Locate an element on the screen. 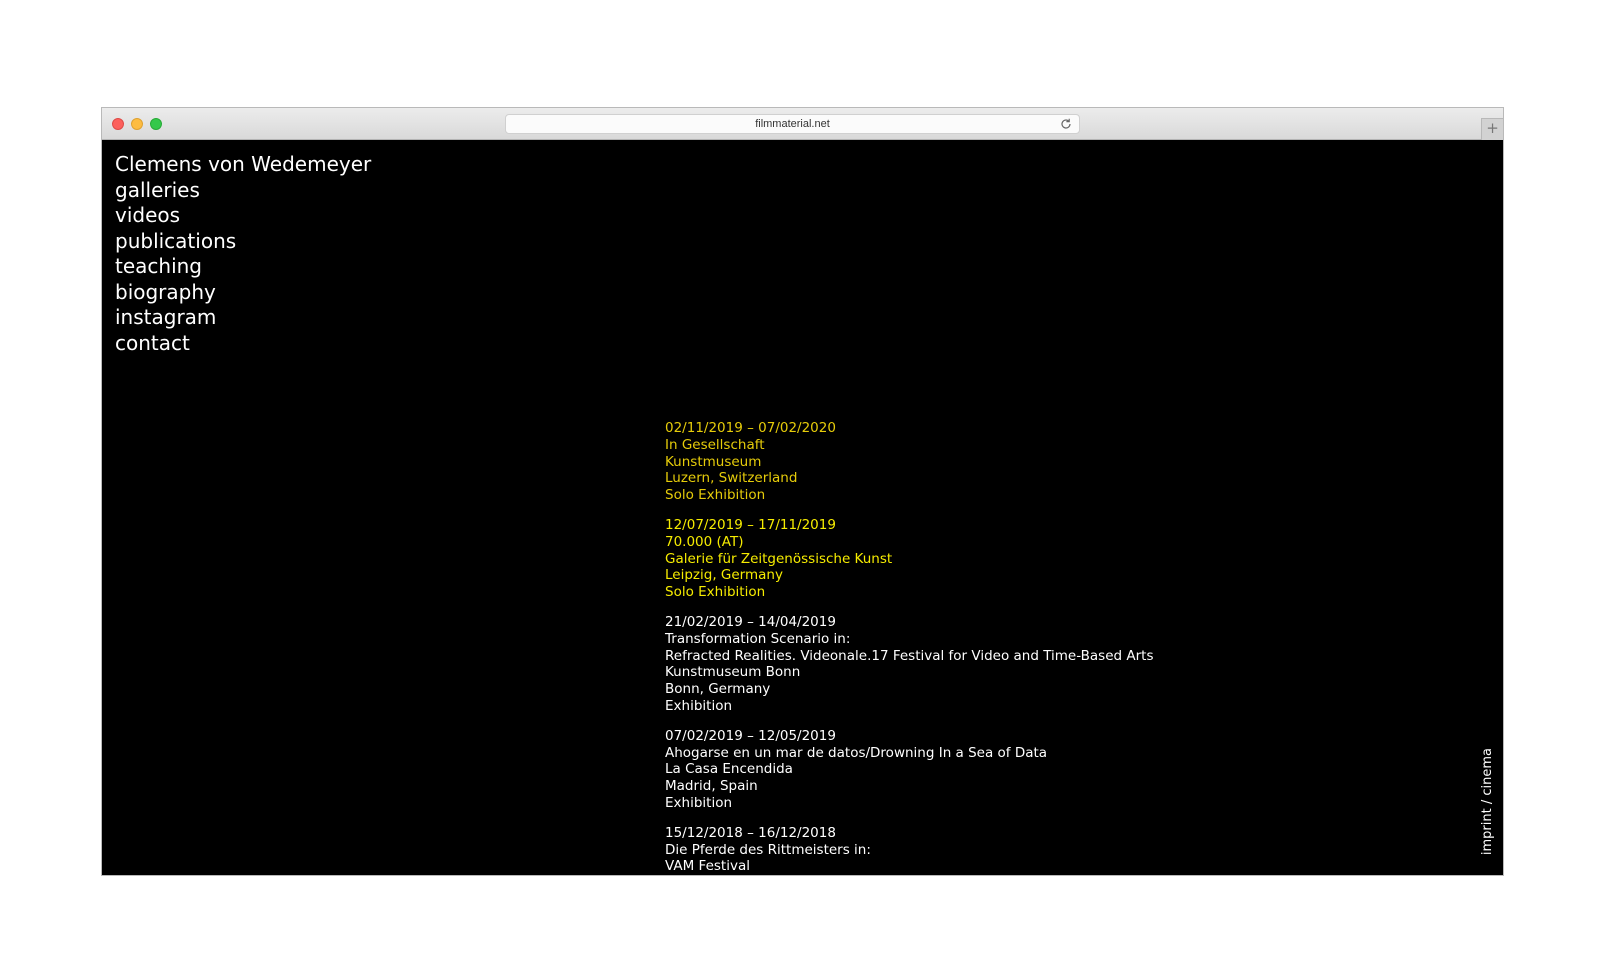 The image size is (1600, 980). exhibition-location: Bonn, Germany is located at coordinates (718, 689).